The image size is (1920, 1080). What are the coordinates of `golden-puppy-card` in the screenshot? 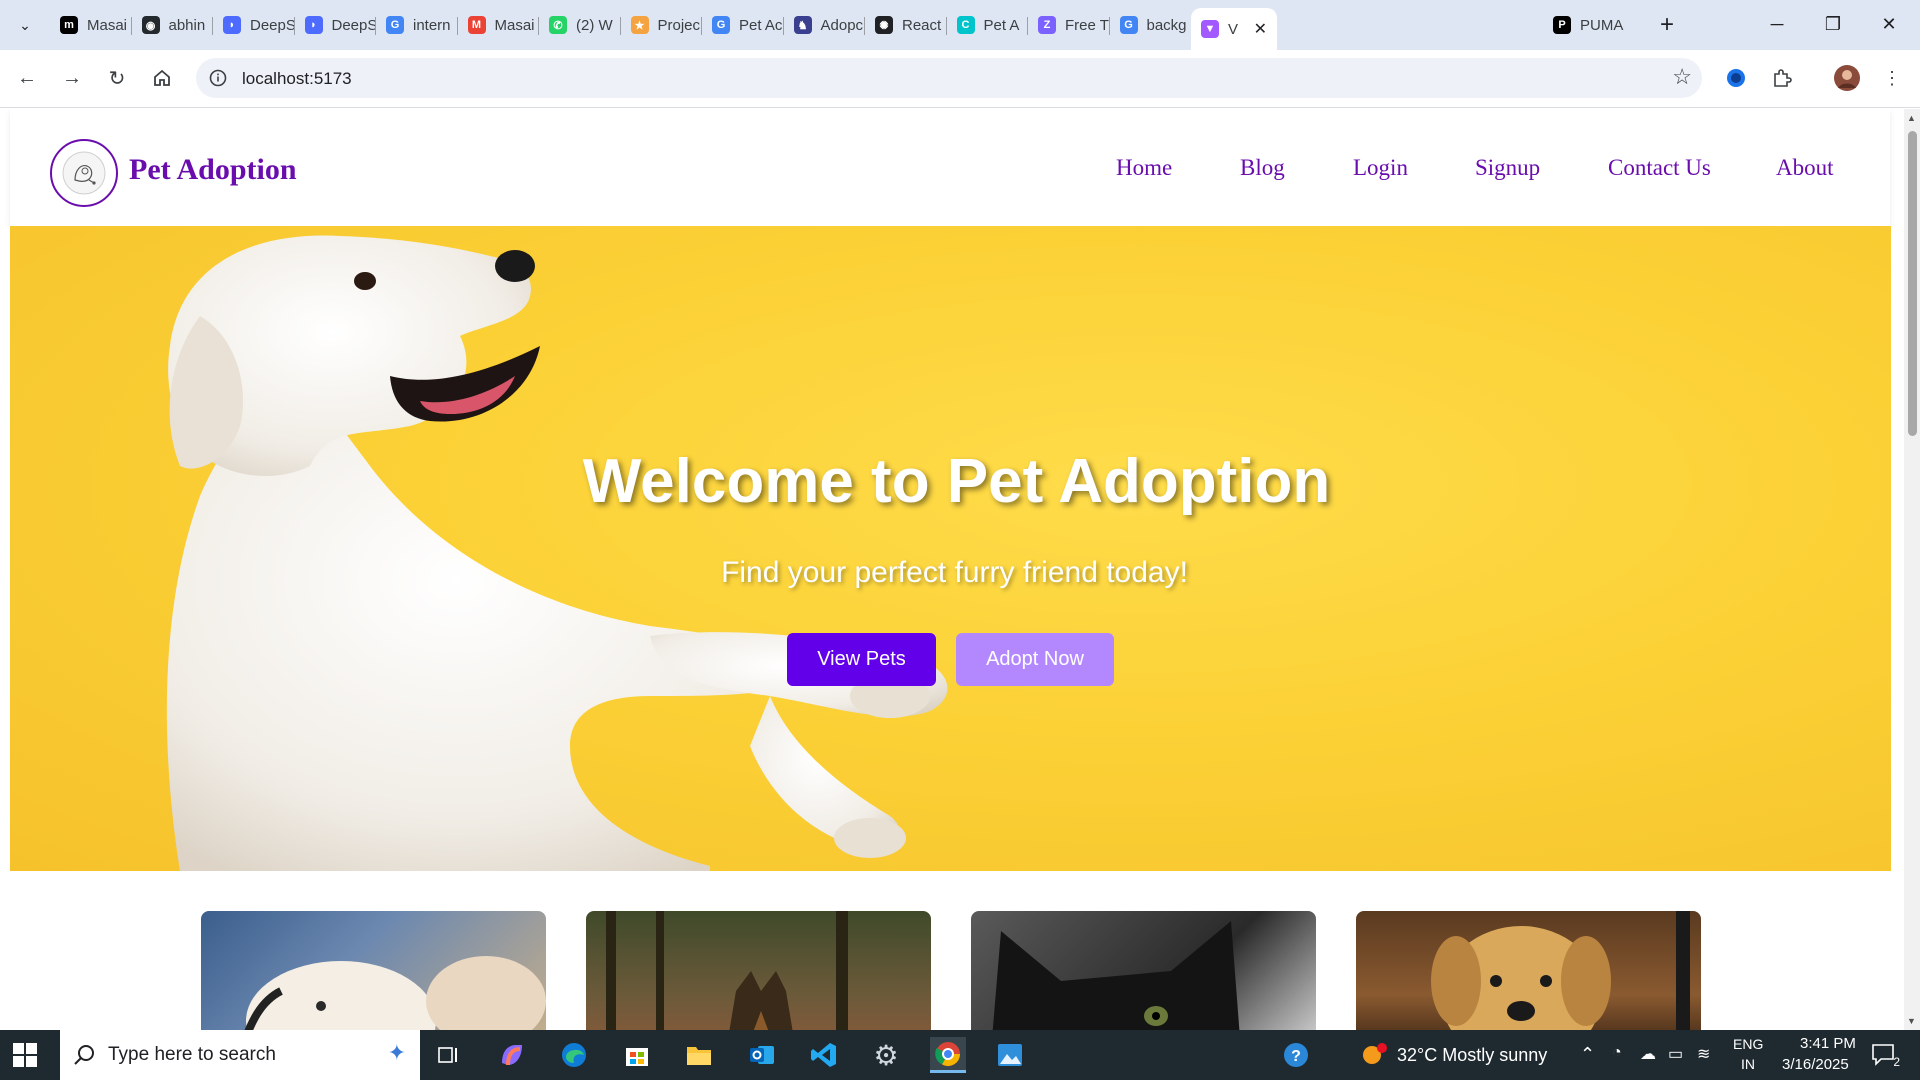 It's located at (1528, 970).